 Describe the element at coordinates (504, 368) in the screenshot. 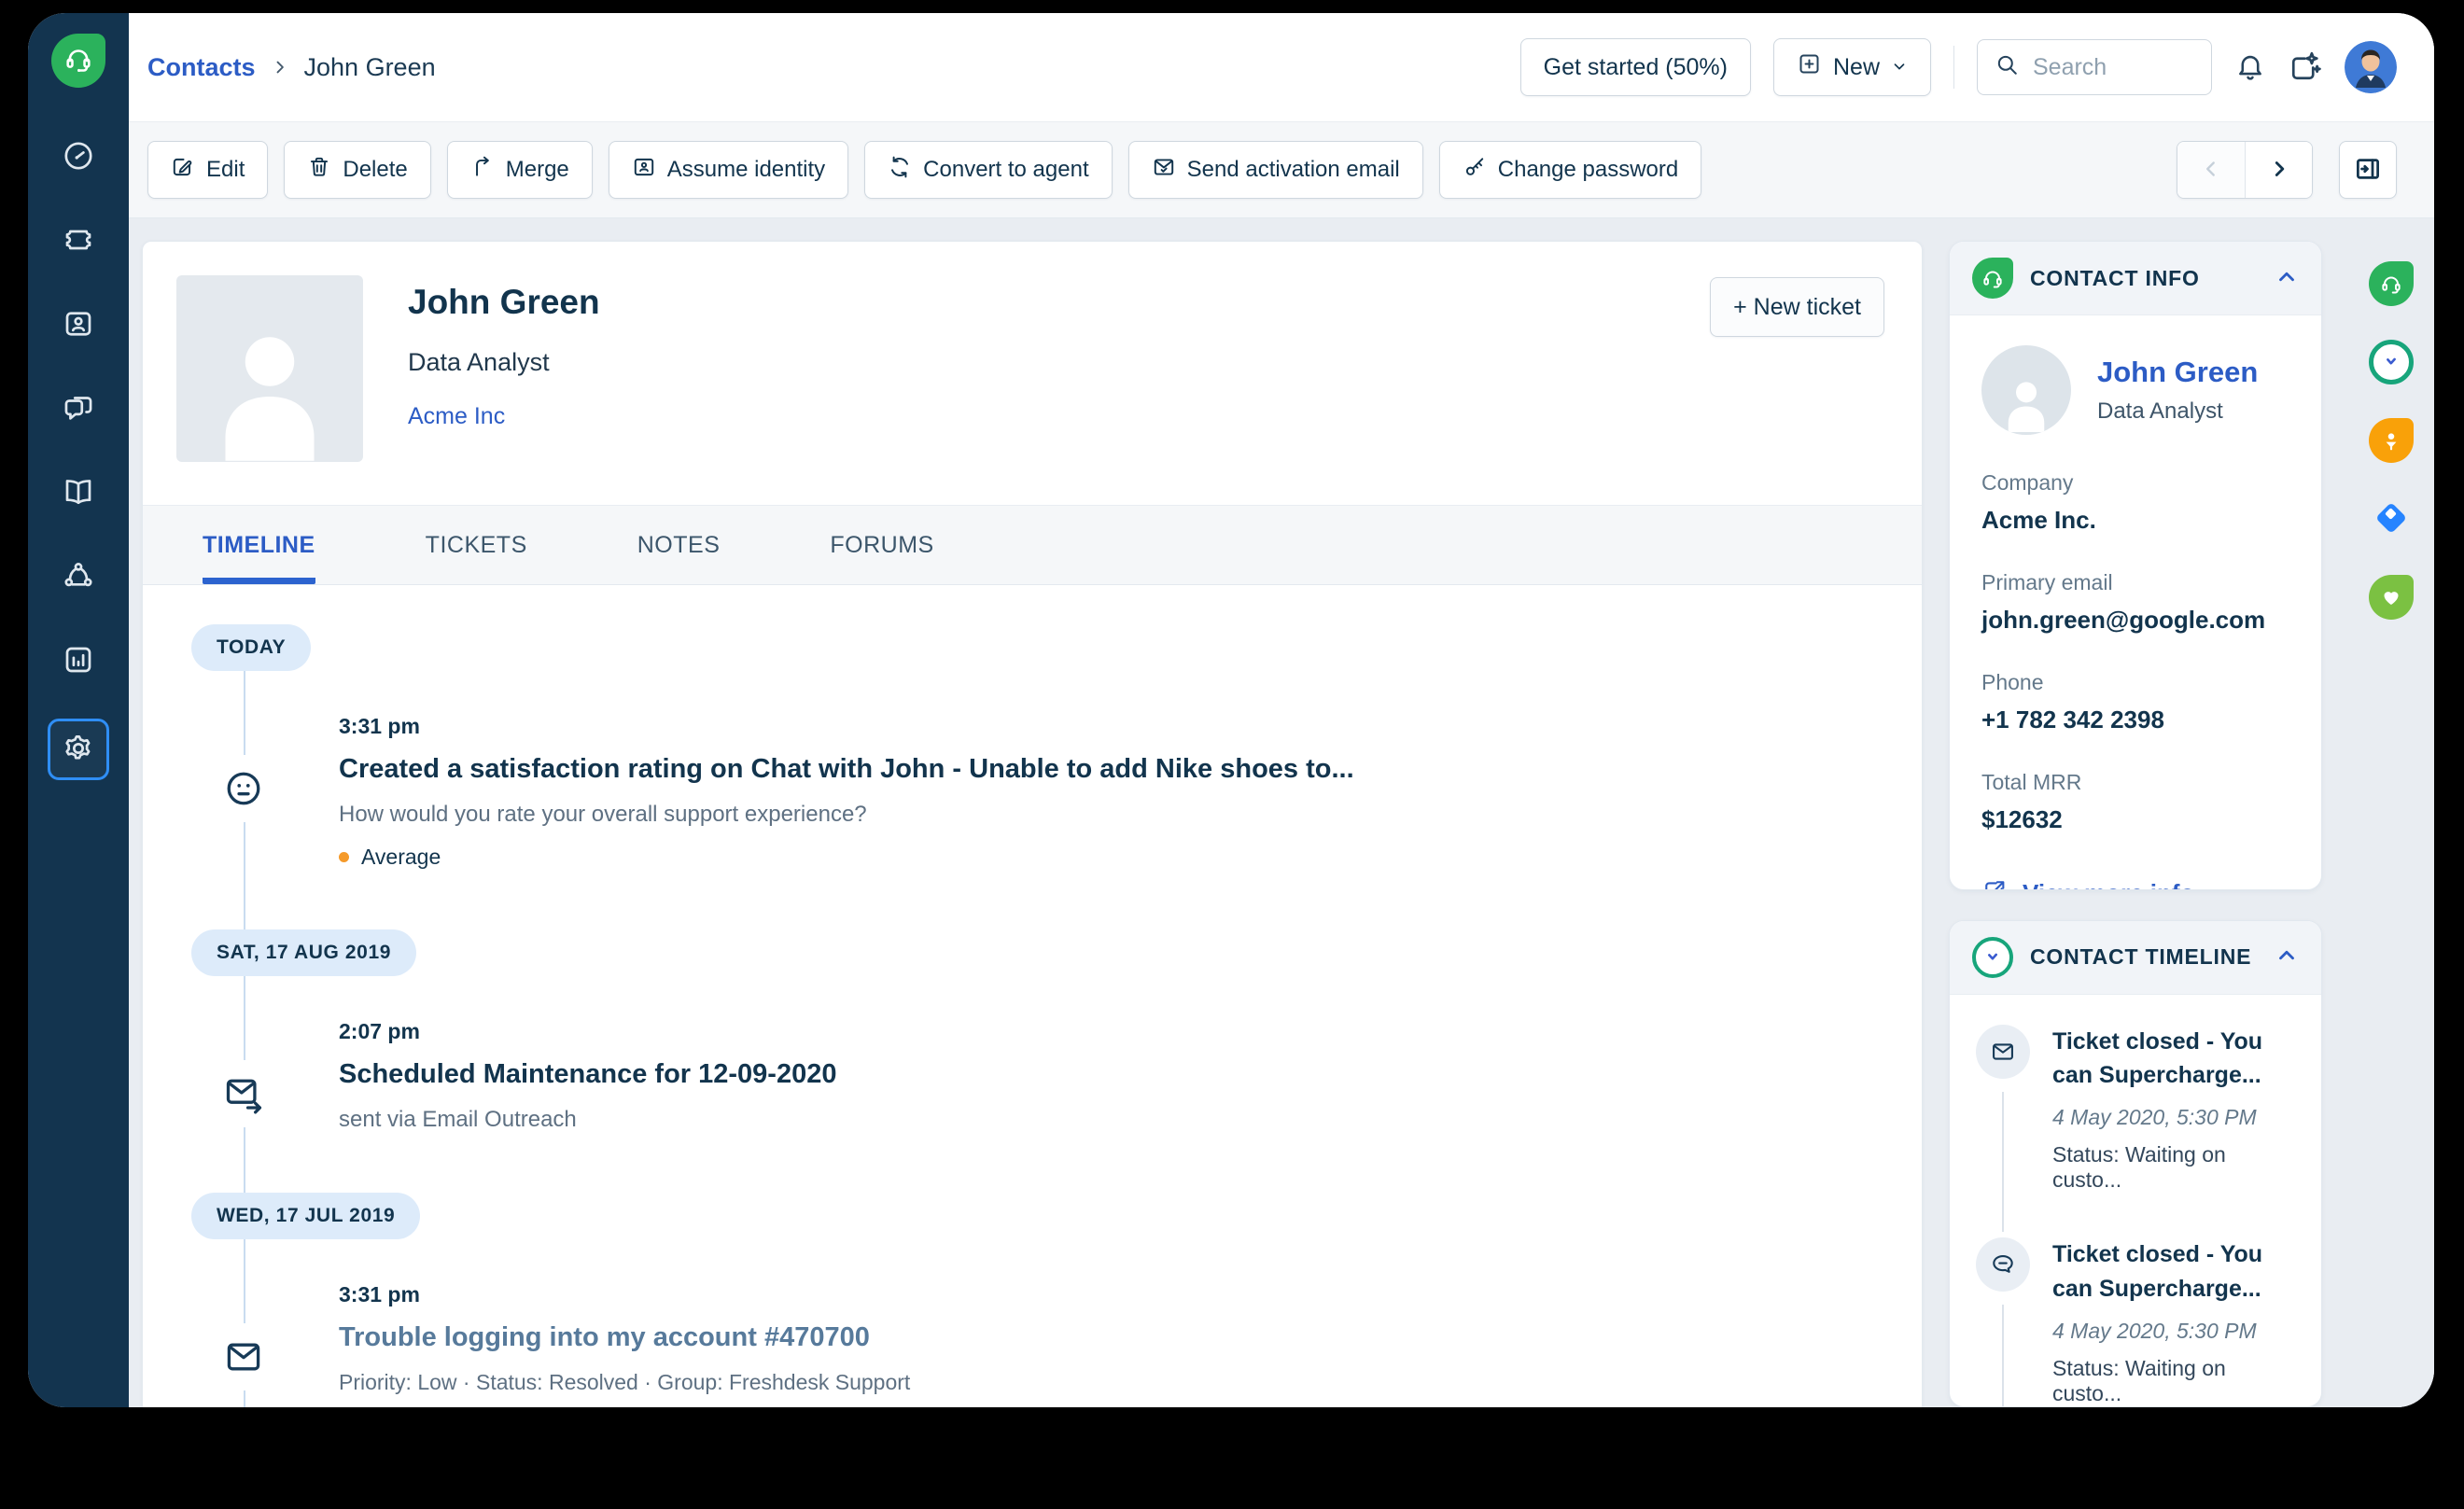

I see `contact-header-text: John Green Data Analyst Acme Inc` at that location.